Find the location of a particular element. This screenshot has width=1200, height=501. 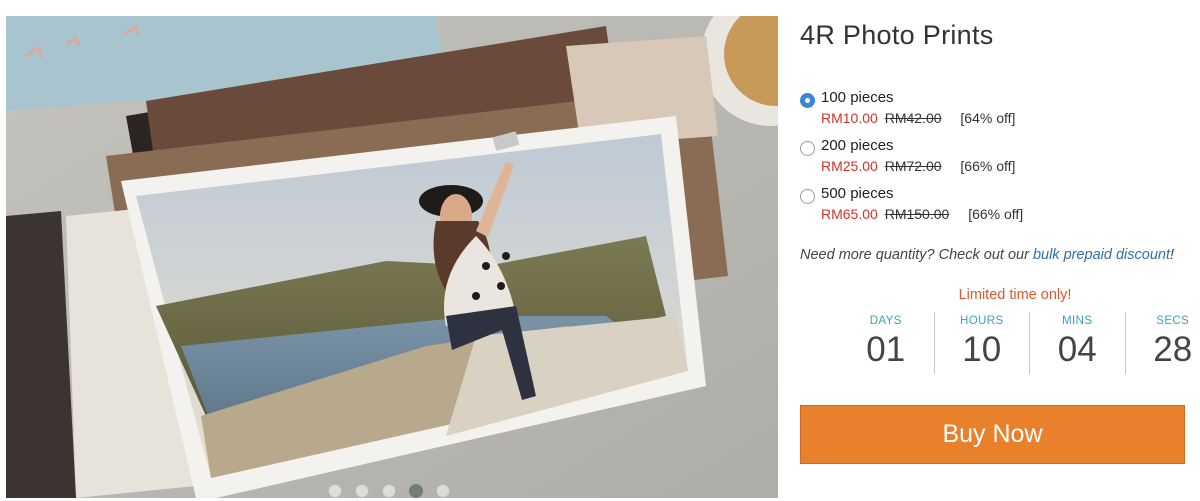

option-label: 200 pieces is located at coordinates (857, 145).